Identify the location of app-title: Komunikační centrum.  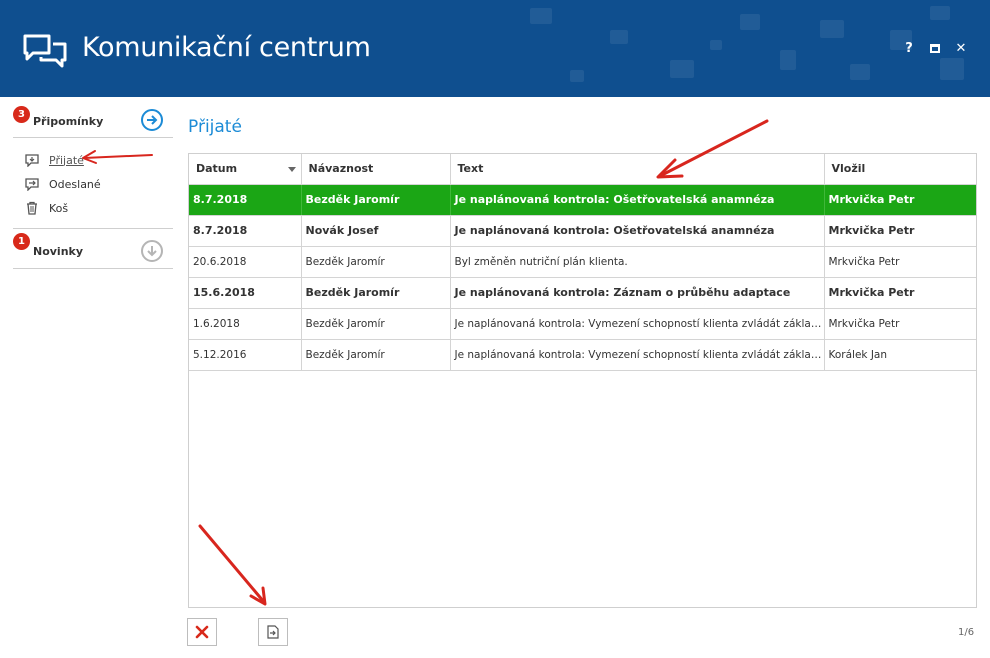
(226, 47).